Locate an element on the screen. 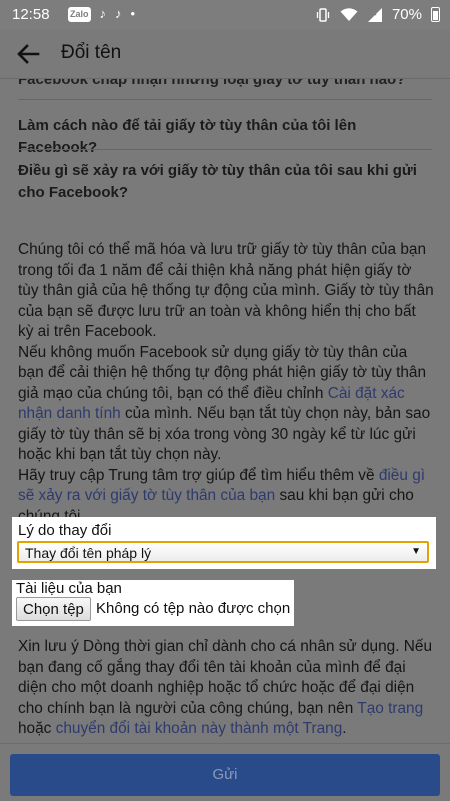 The height and width of the screenshot is (801, 450). send-button: Gửi is located at coordinates (225, 775).